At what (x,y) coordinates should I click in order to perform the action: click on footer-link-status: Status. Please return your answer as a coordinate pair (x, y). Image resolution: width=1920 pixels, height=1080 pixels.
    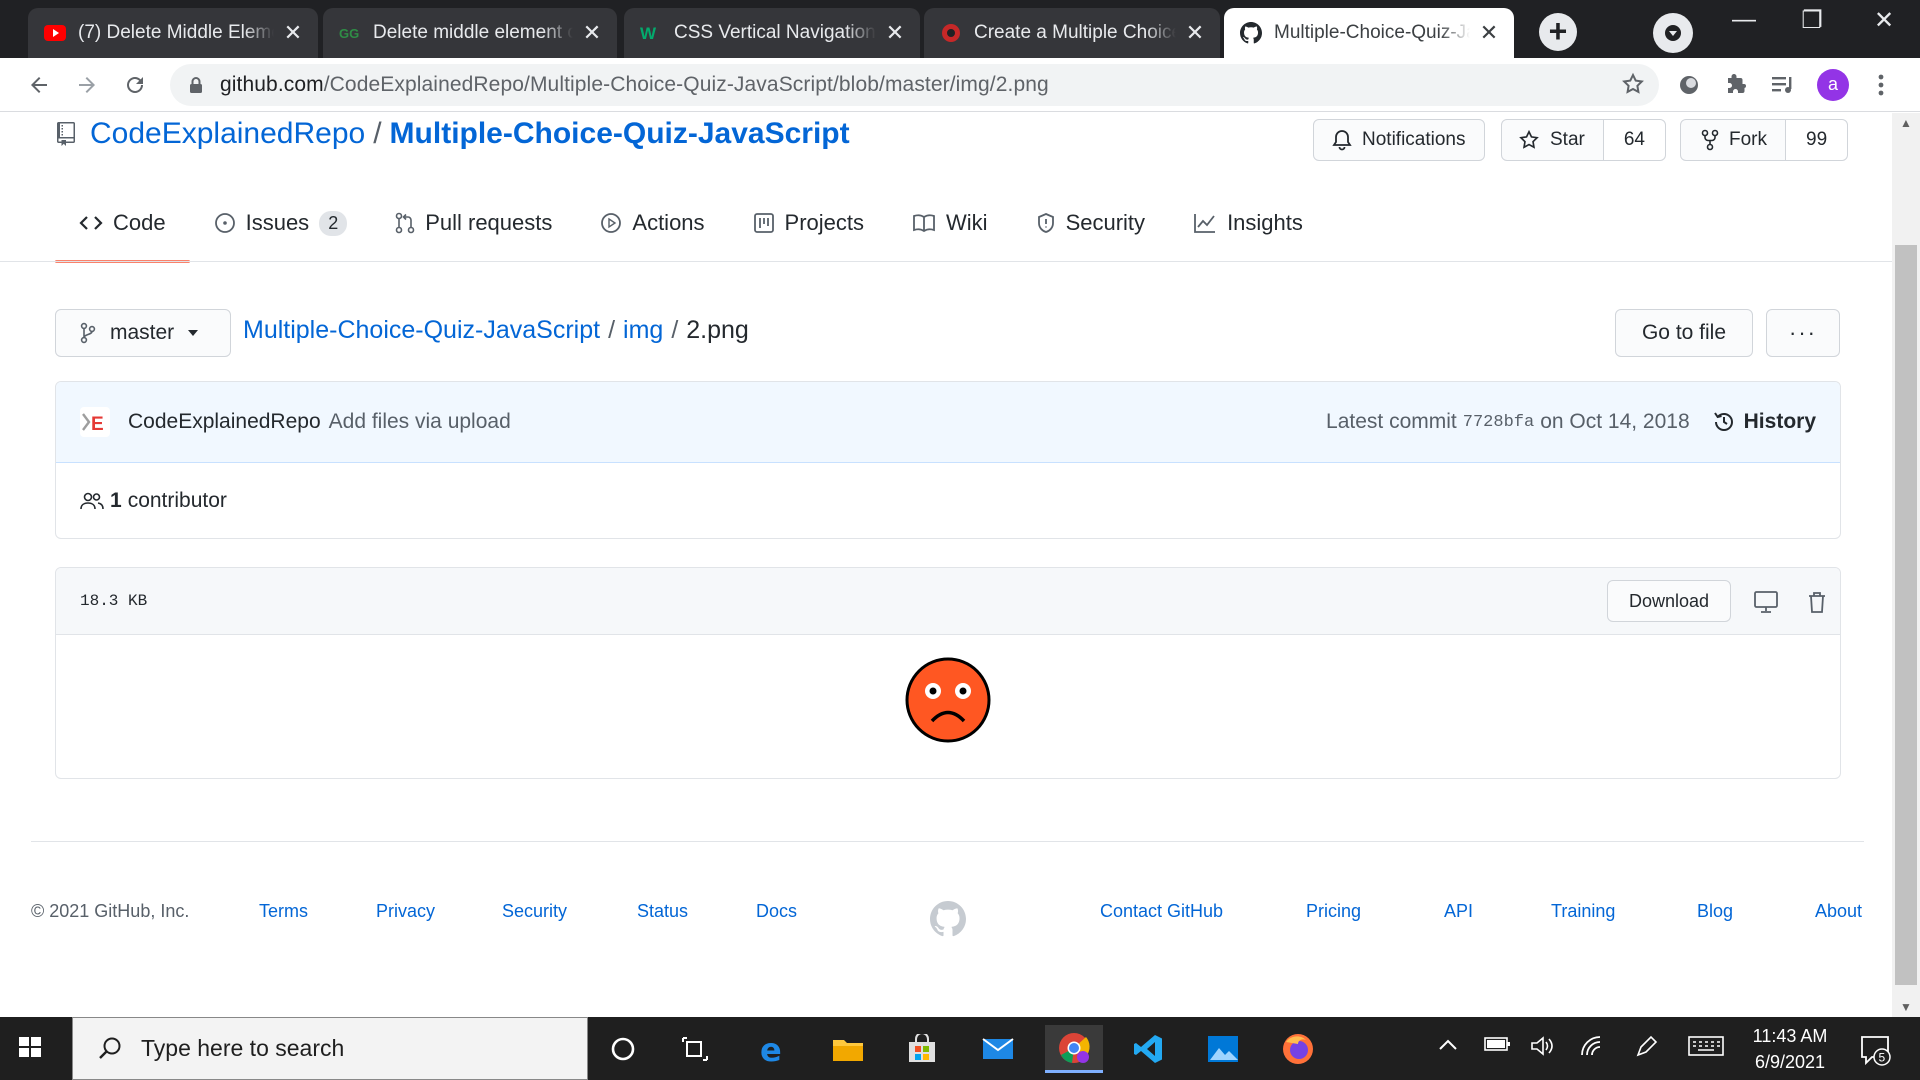
    Looking at the image, I should click on (662, 911).